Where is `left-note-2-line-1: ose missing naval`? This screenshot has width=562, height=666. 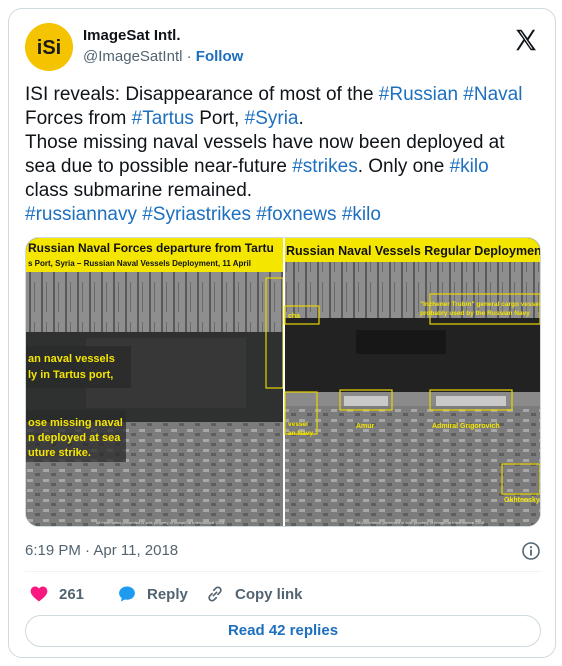
left-note-2-line-1: ose missing naval is located at coordinates (75, 423).